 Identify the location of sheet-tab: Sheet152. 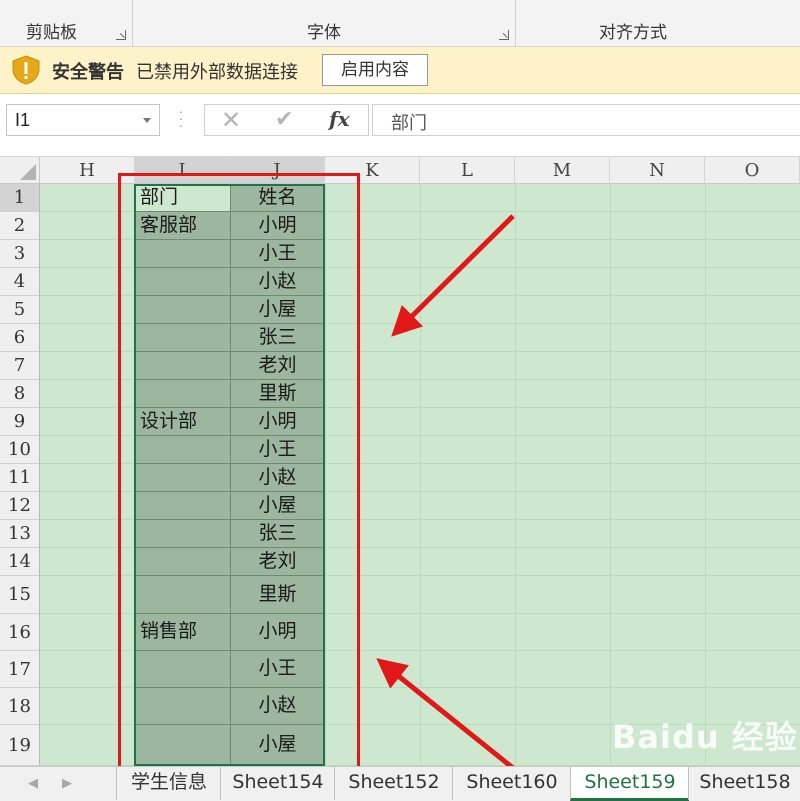
(393, 783).